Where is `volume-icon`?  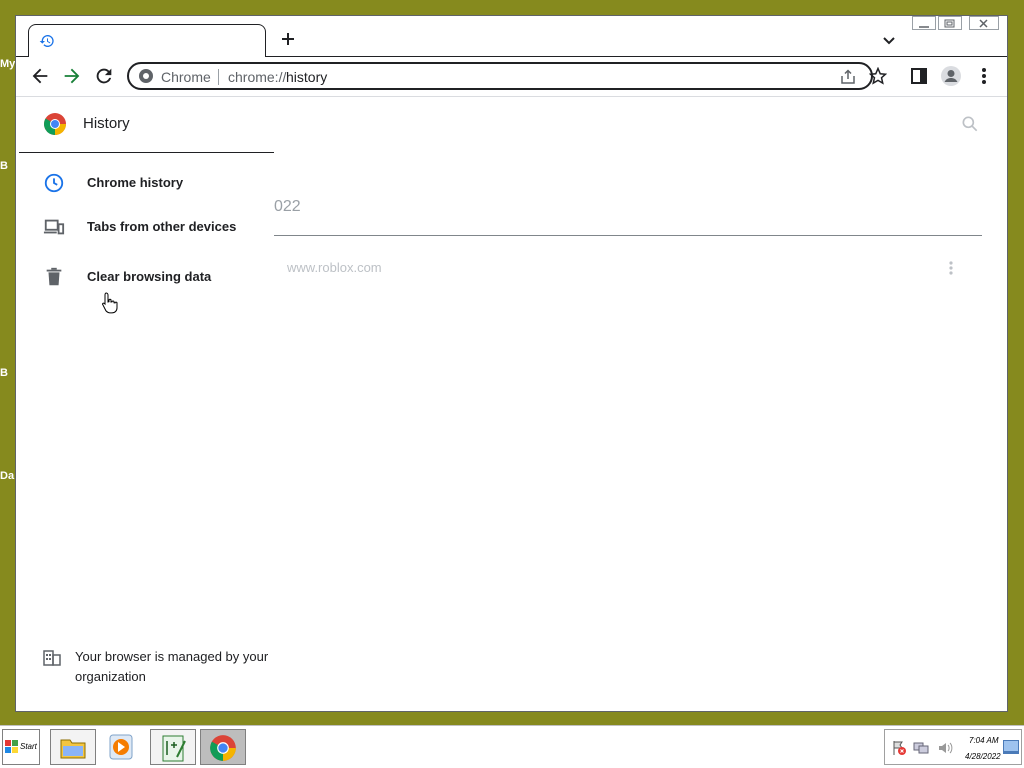 volume-icon is located at coordinates (945, 748).